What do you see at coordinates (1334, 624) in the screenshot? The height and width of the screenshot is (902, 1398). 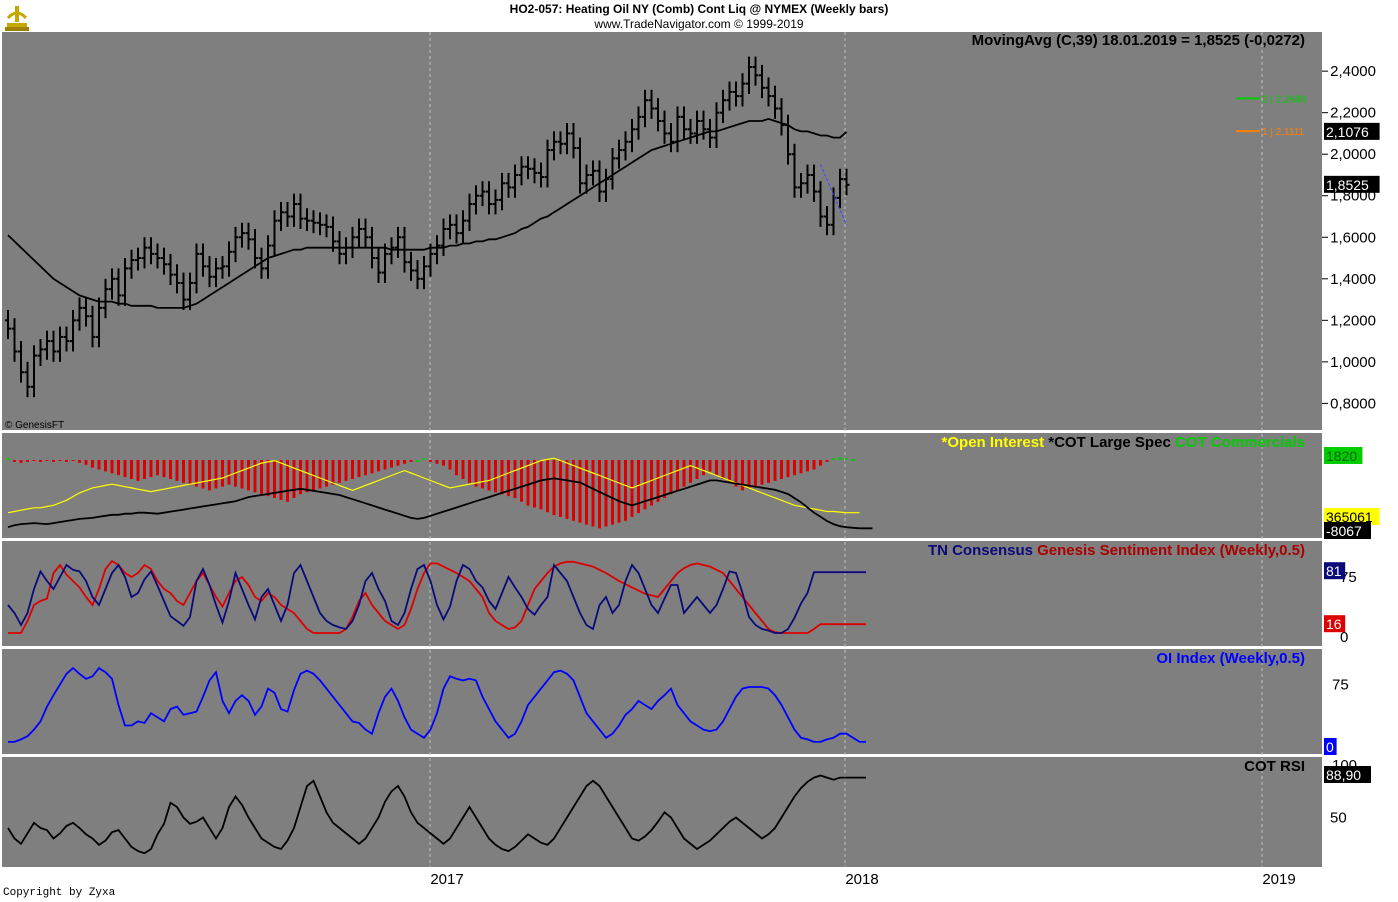 I see `genesis-sentiment-value: 16` at bounding box center [1334, 624].